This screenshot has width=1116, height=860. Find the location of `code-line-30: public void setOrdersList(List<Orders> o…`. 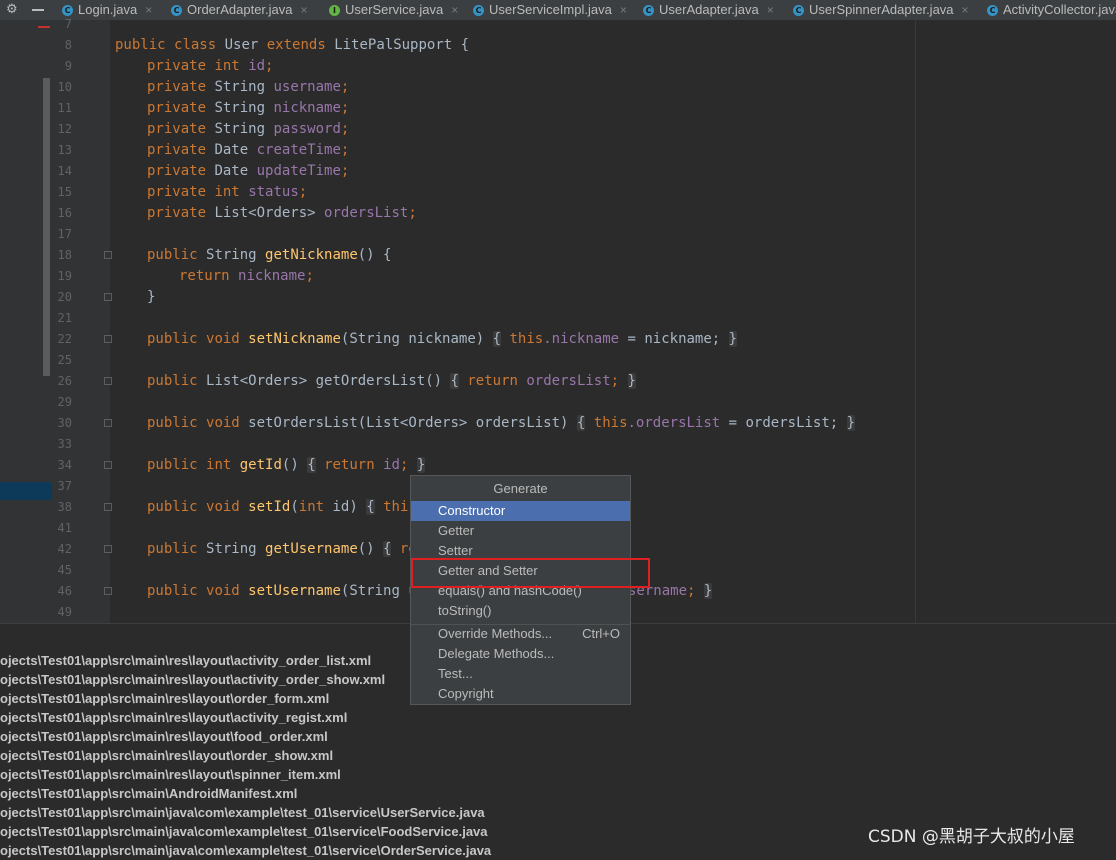

code-line-30: public void setOrdersList(List<Orders> o… is located at coordinates (501, 423).